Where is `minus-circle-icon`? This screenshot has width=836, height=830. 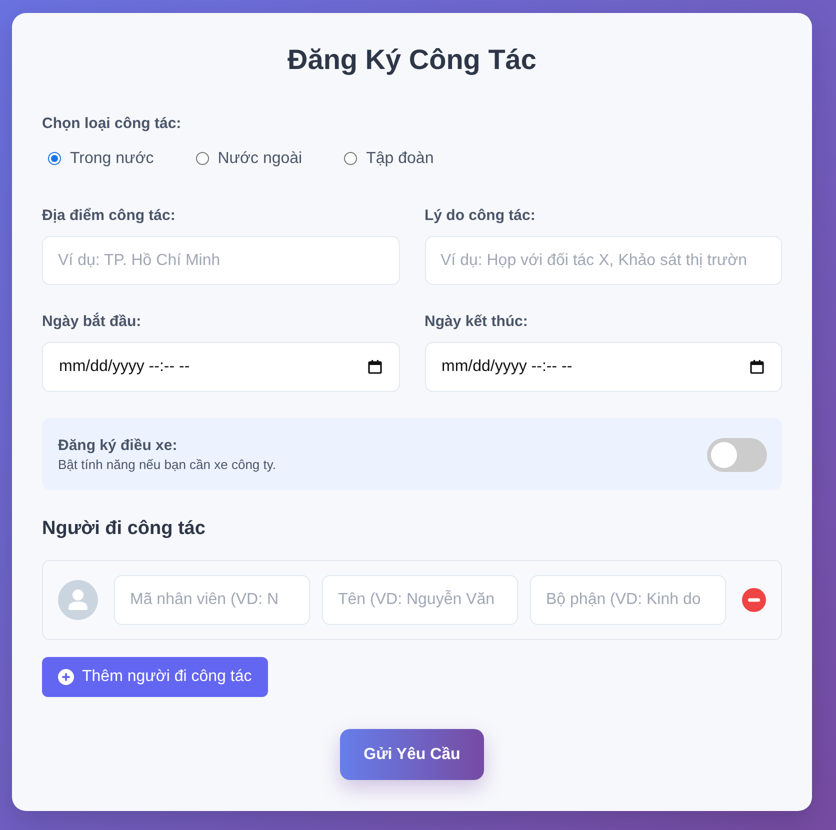 minus-circle-icon is located at coordinates (754, 600).